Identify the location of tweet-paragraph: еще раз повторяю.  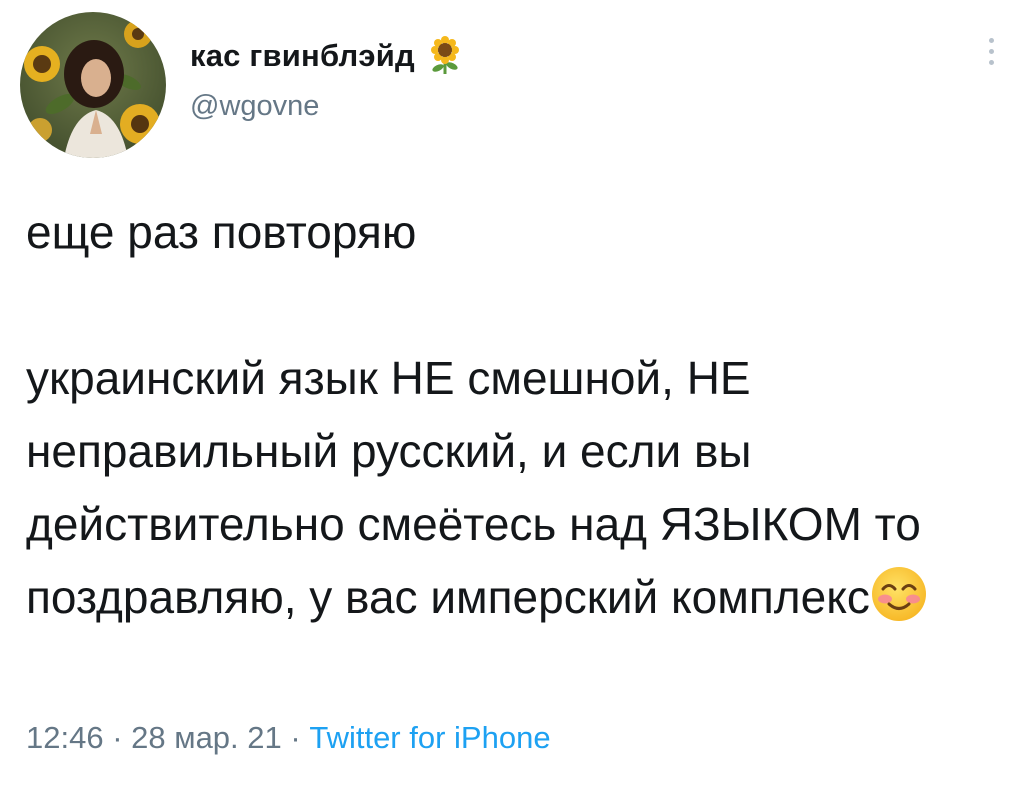
(221, 232).